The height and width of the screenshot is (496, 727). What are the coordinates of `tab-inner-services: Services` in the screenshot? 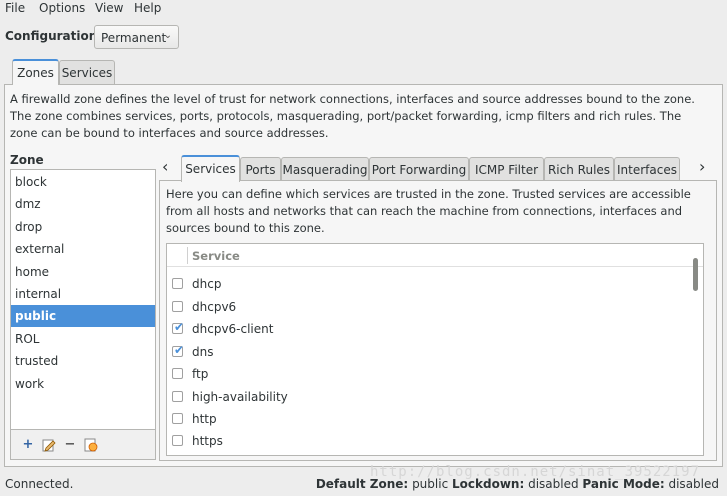 It's located at (210, 168).